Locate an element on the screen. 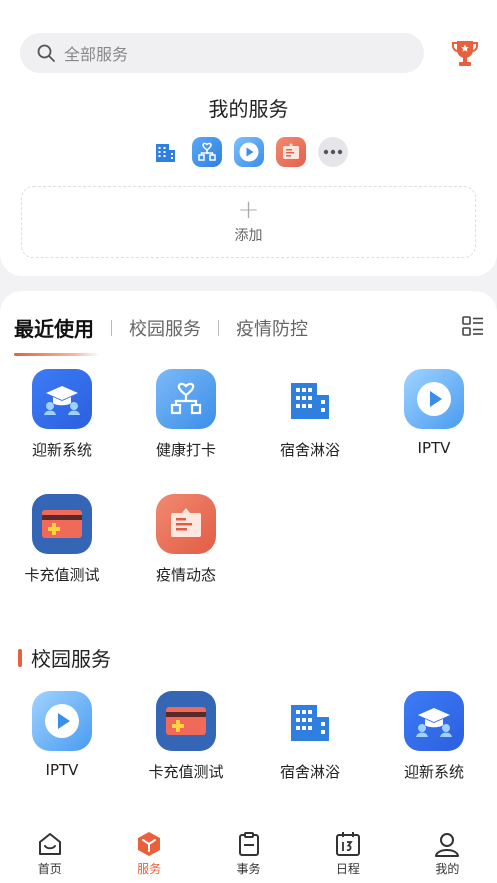  pinned-epidemic-news is located at coordinates (291, 152).